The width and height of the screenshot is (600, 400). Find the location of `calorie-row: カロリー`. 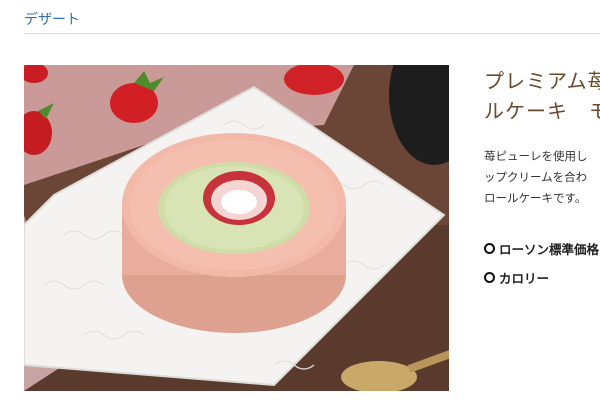

calorie-row: カロリー is located at coordinates (516, 277).